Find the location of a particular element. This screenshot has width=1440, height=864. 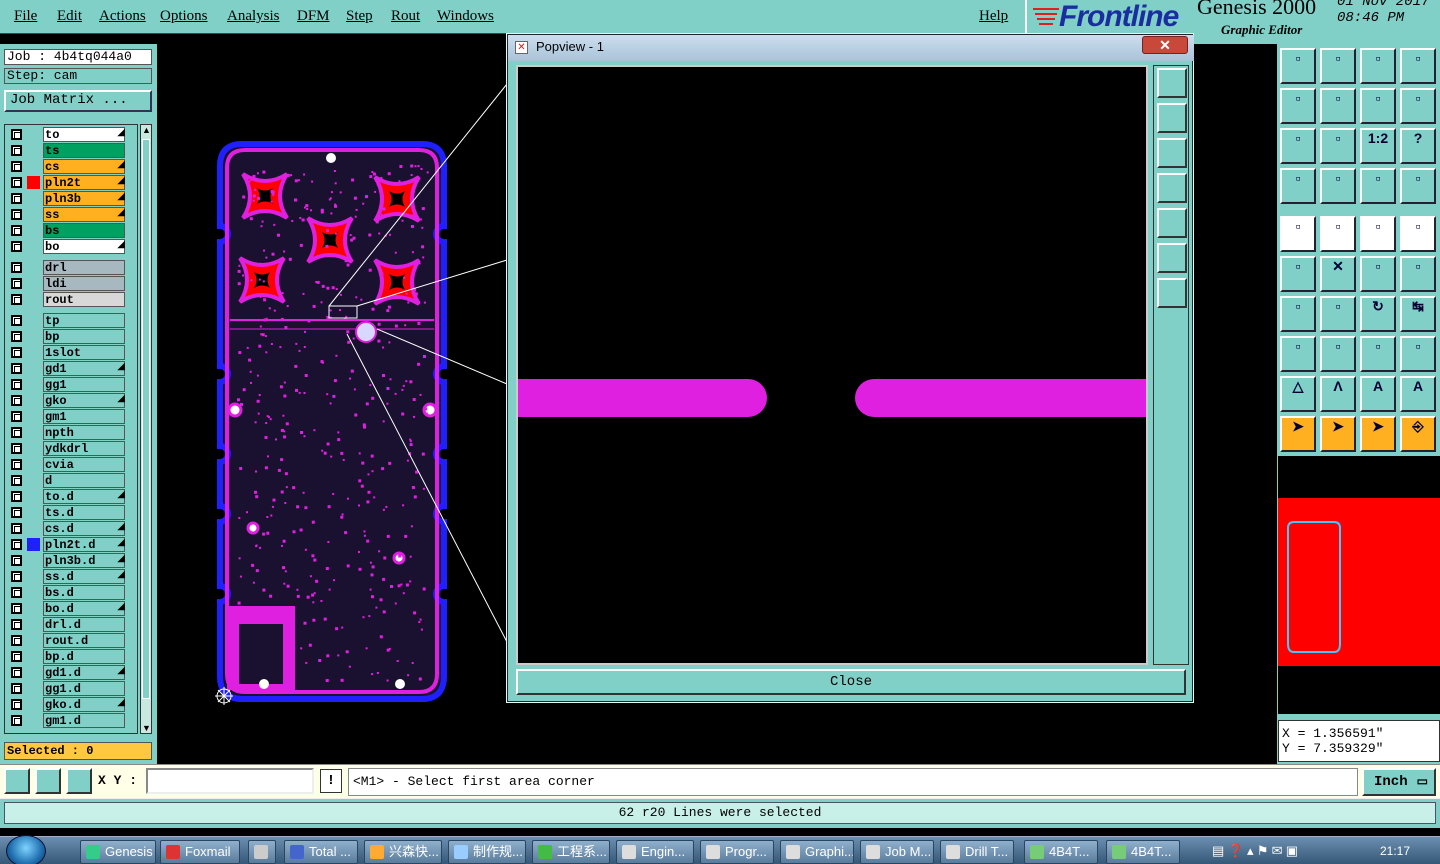

taskbar-item: Genesis is located at coordinates (118, 852).